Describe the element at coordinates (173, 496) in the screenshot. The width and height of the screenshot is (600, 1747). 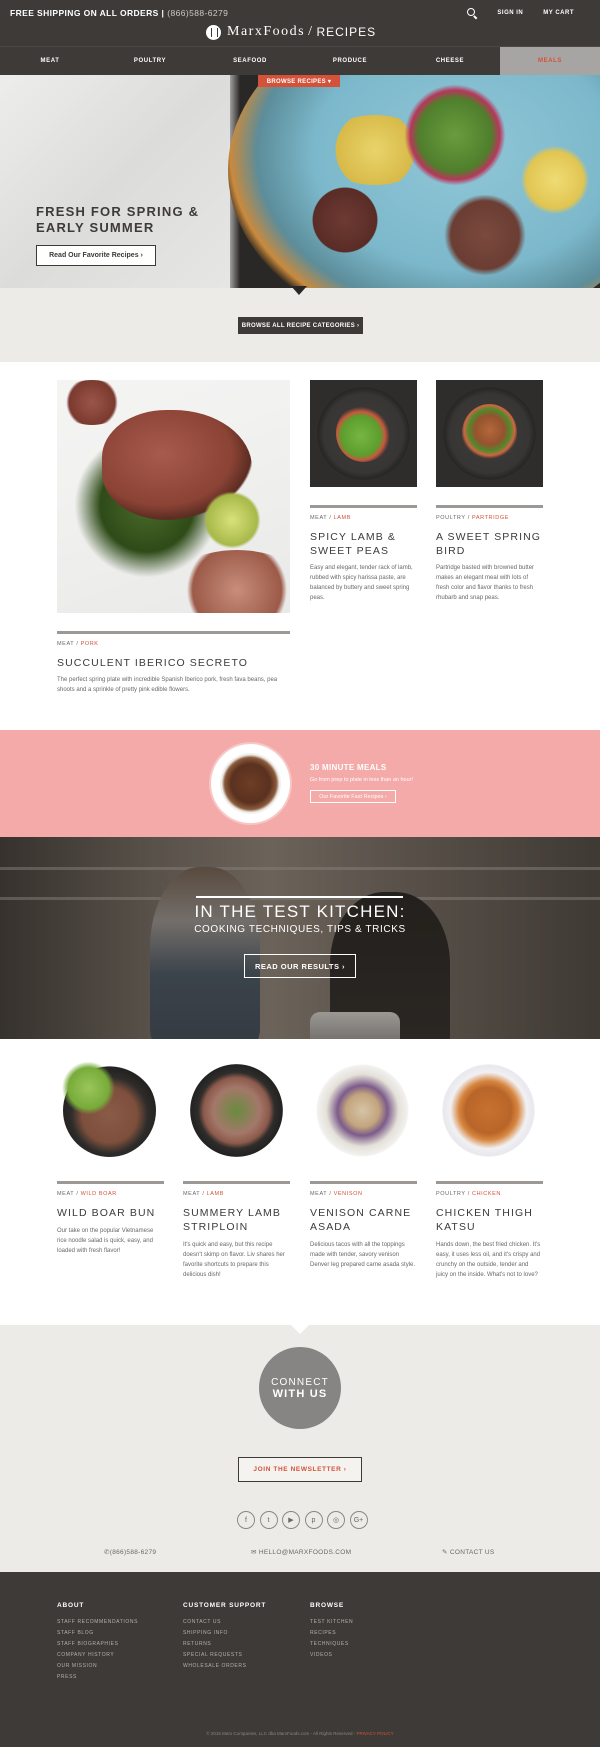
I see `iberico-secreto-image` at that location.